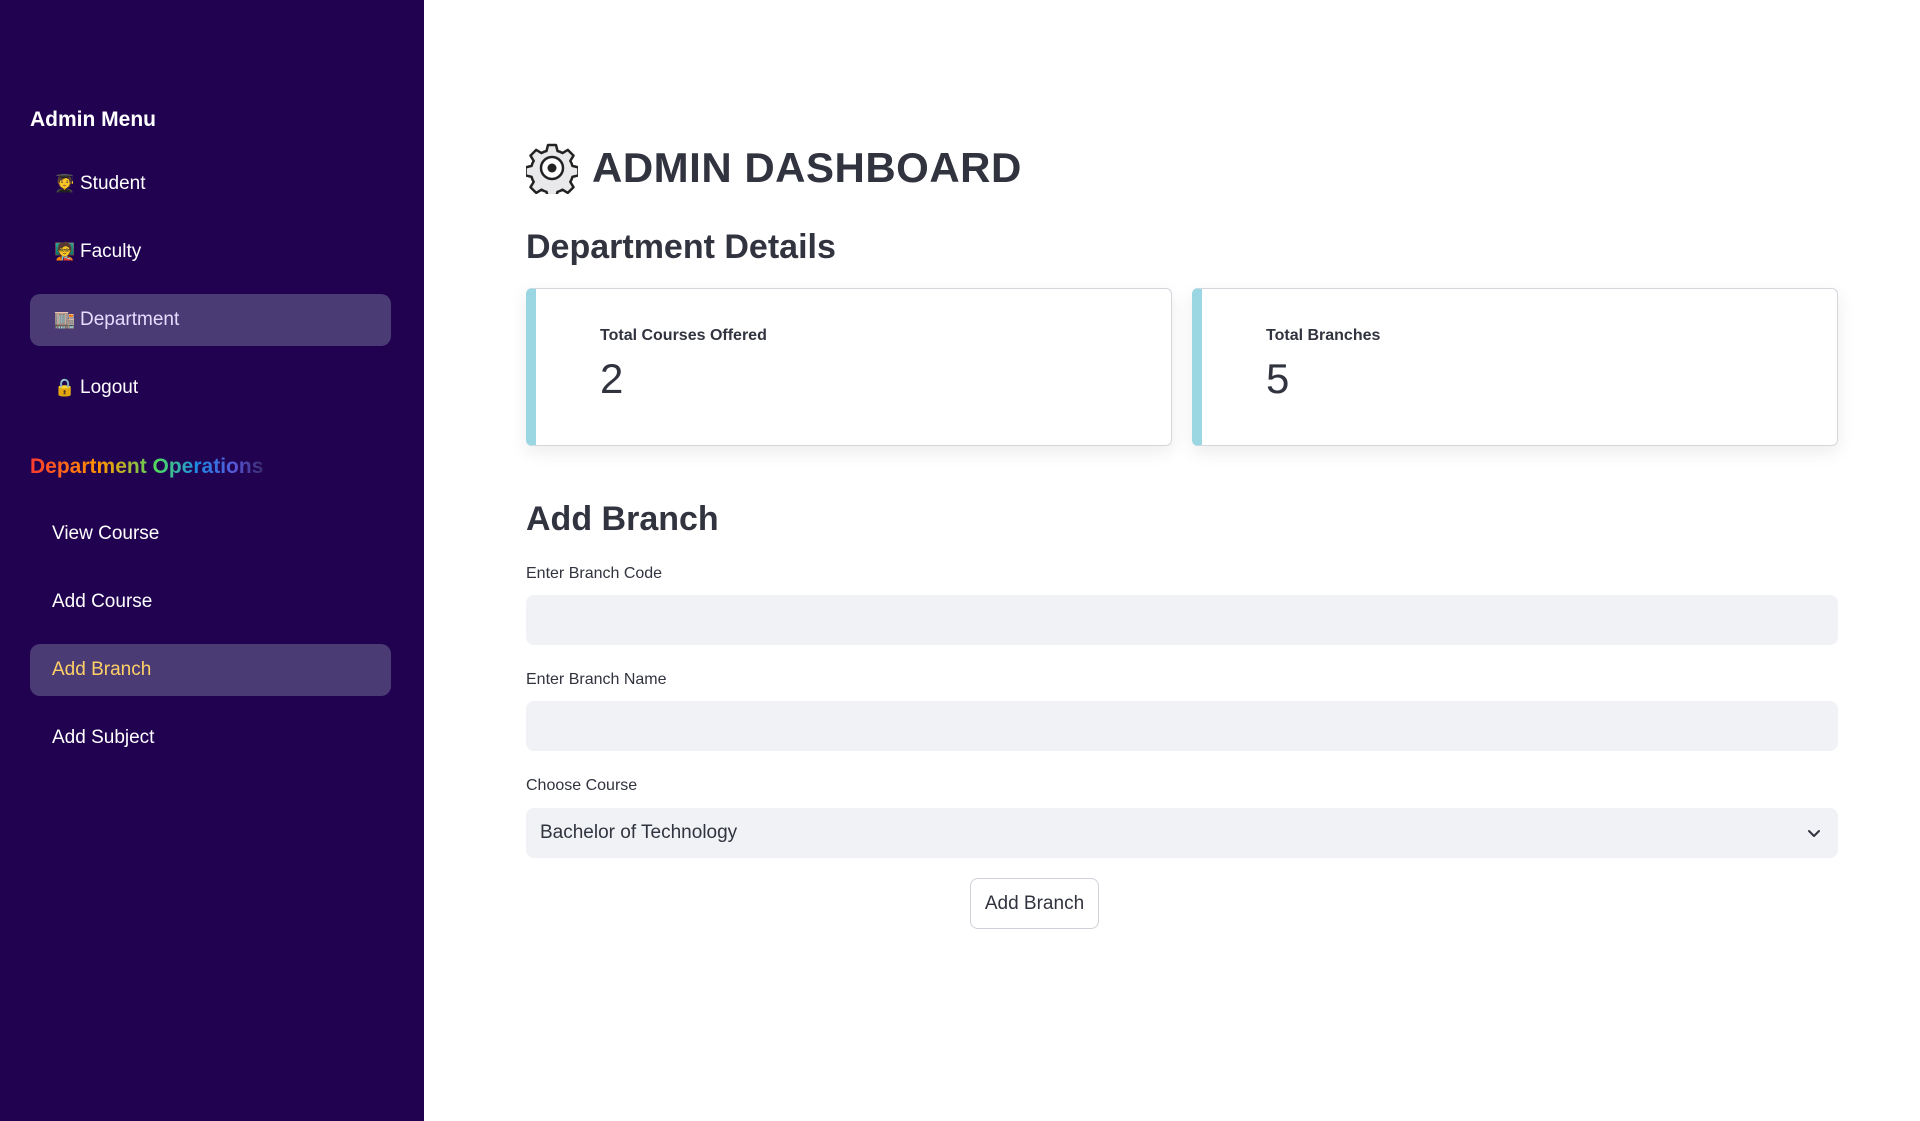  Describe the element at coordinates (210, 320) in the screenshot. I see `sidebar-item-department: 🏬 Department` at that location.